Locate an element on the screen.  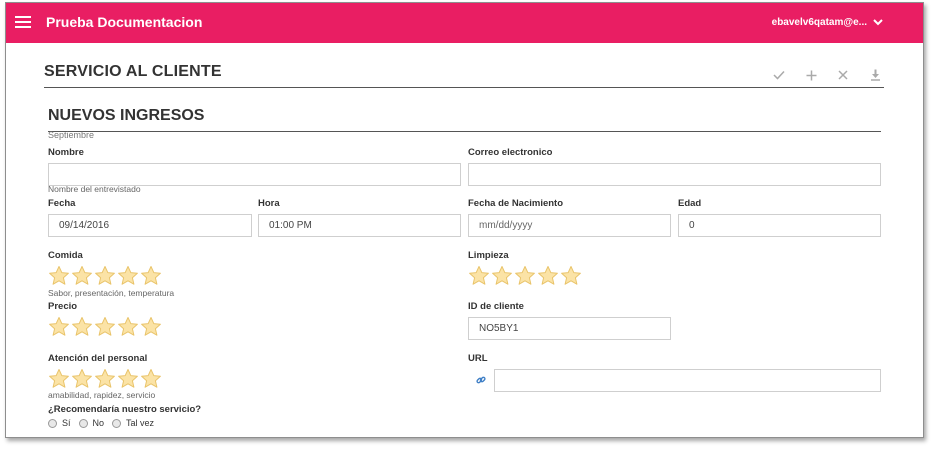
fecha-nacimiento-label: Fecha de Nacimiento is located at coordinates (516, 203).